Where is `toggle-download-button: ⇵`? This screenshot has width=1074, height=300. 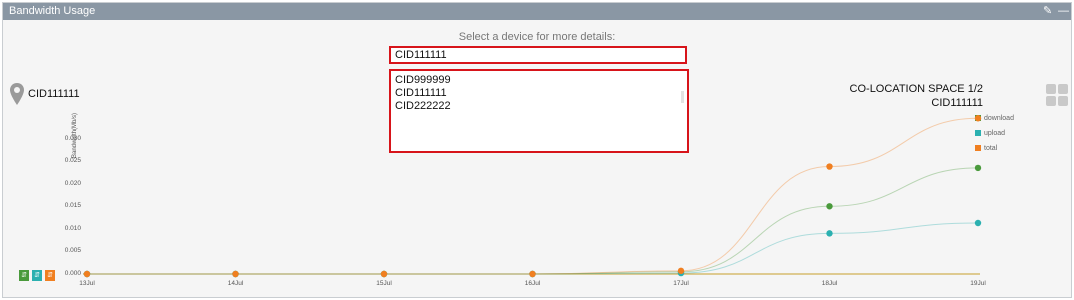 toggle-download-button: ⇵ is located at coordinates (24, 275).